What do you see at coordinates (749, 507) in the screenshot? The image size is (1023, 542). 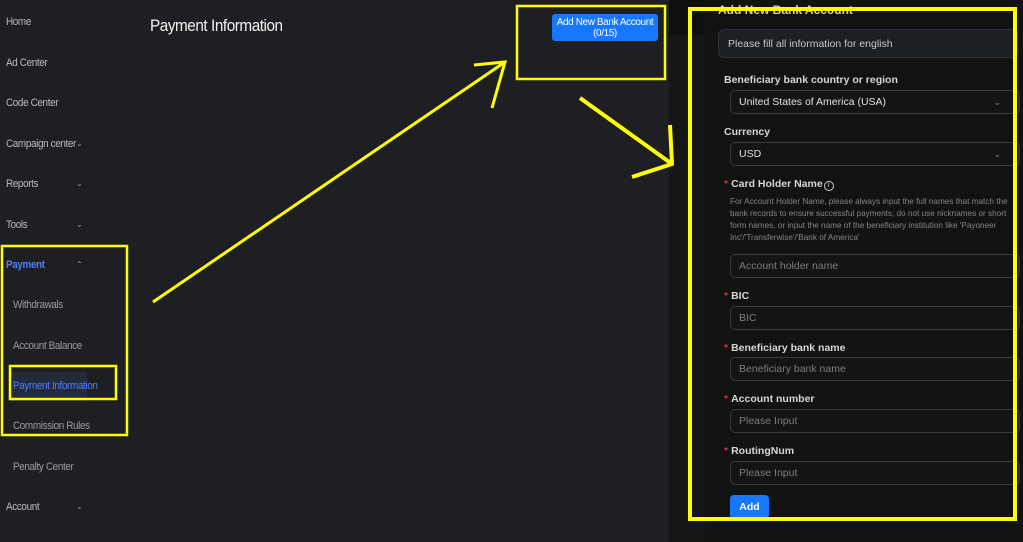 I see `add-button: Add` at bounding box center [749, 507].